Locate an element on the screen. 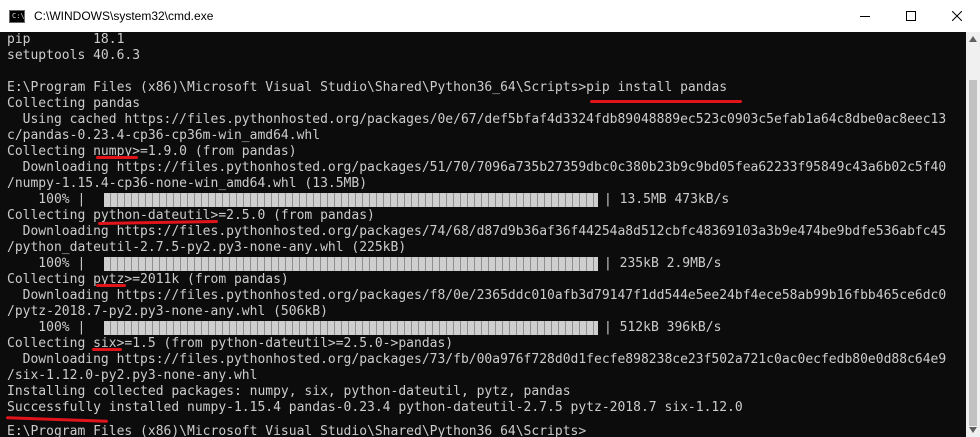 The image size is (980, 437). console-line: /six-1.12.0-py2.py3-none-any.whl is located at coordinates (132, 375).